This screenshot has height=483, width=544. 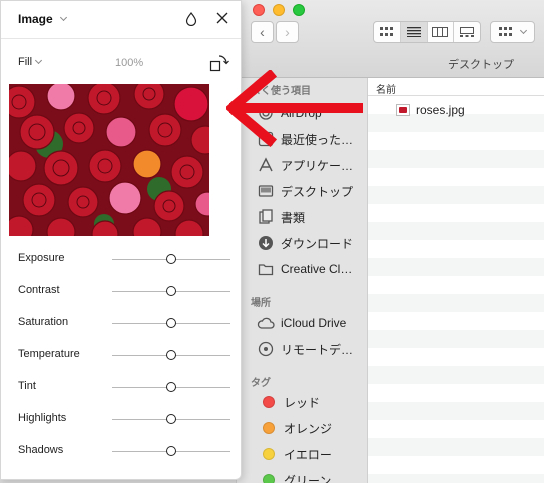 What do you see at coordinates (39, 290) in the screenshot?
I see `contrast-label: Contrast` at bounding box center [39, 290].